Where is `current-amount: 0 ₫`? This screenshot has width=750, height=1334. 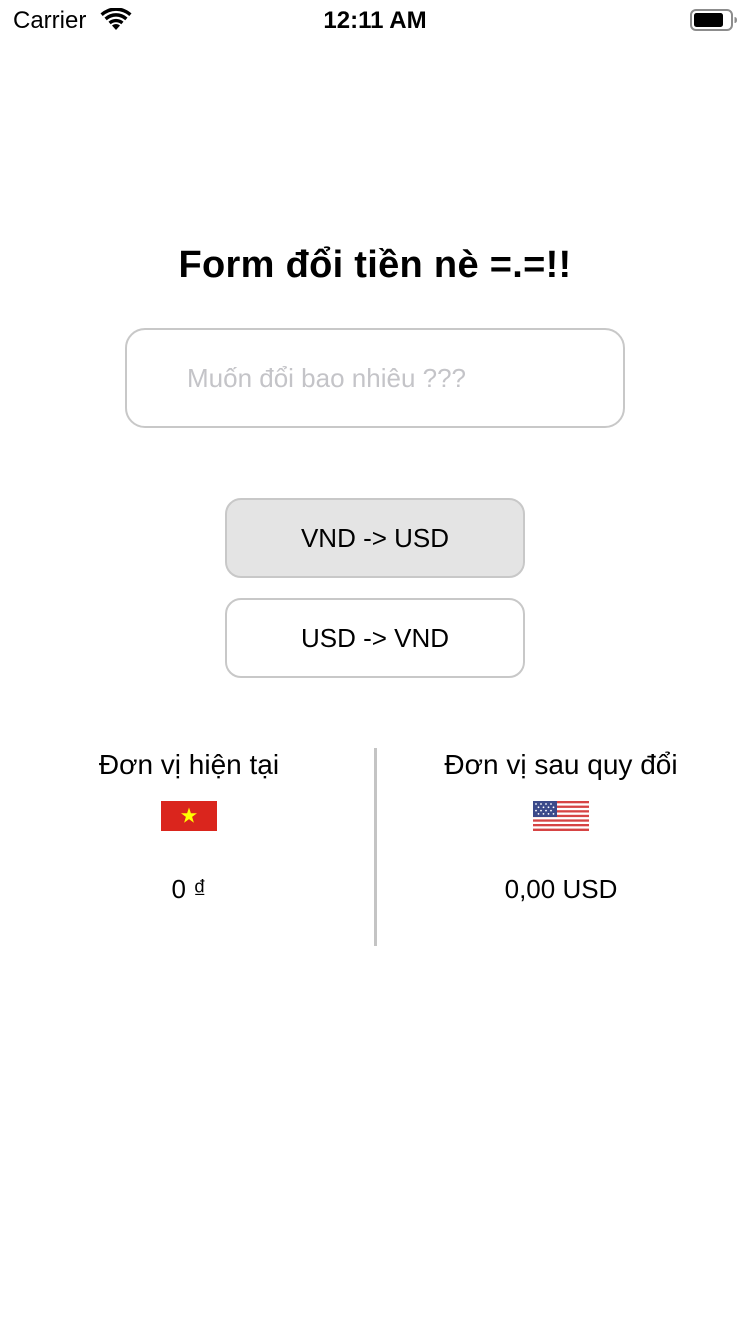 current-amount: 0 ₫ is located at coordinates (189, 889).